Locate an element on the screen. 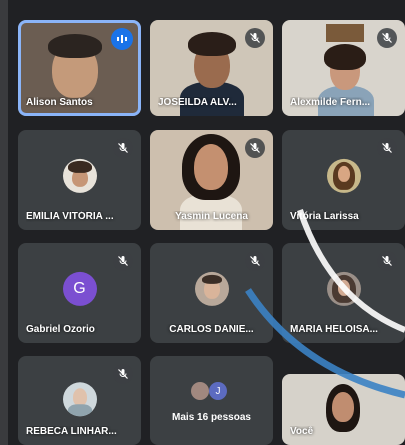 This screenshot has width=405, height=445. participant-name: Alison Santos is located at coordinates (59, 102).